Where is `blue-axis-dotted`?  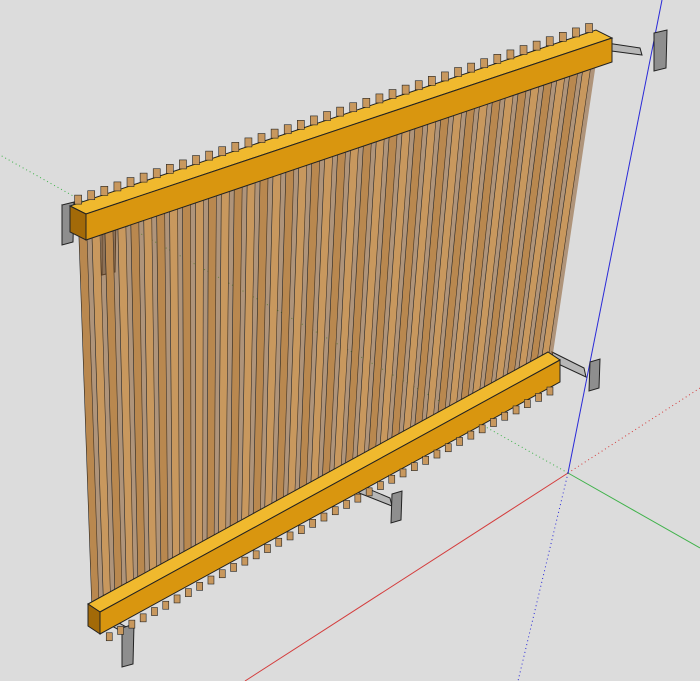
blue-axis-dotted is located at coordinates (543, 576).